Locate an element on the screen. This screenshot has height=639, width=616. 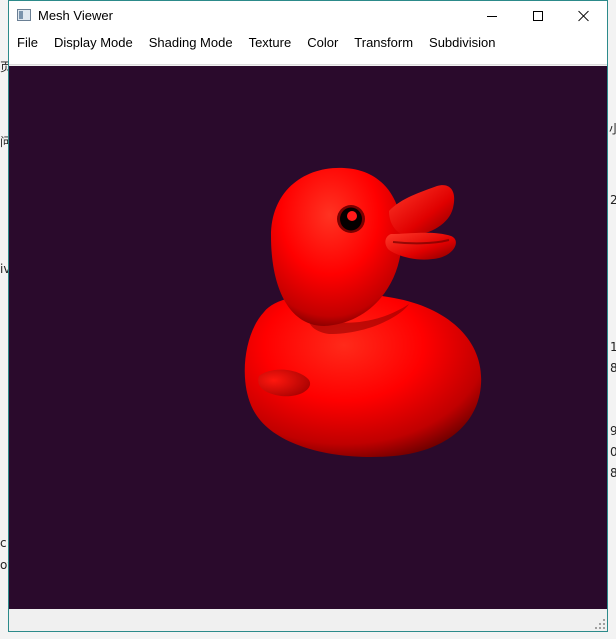
app-icon is located at coordinates (24, 15).